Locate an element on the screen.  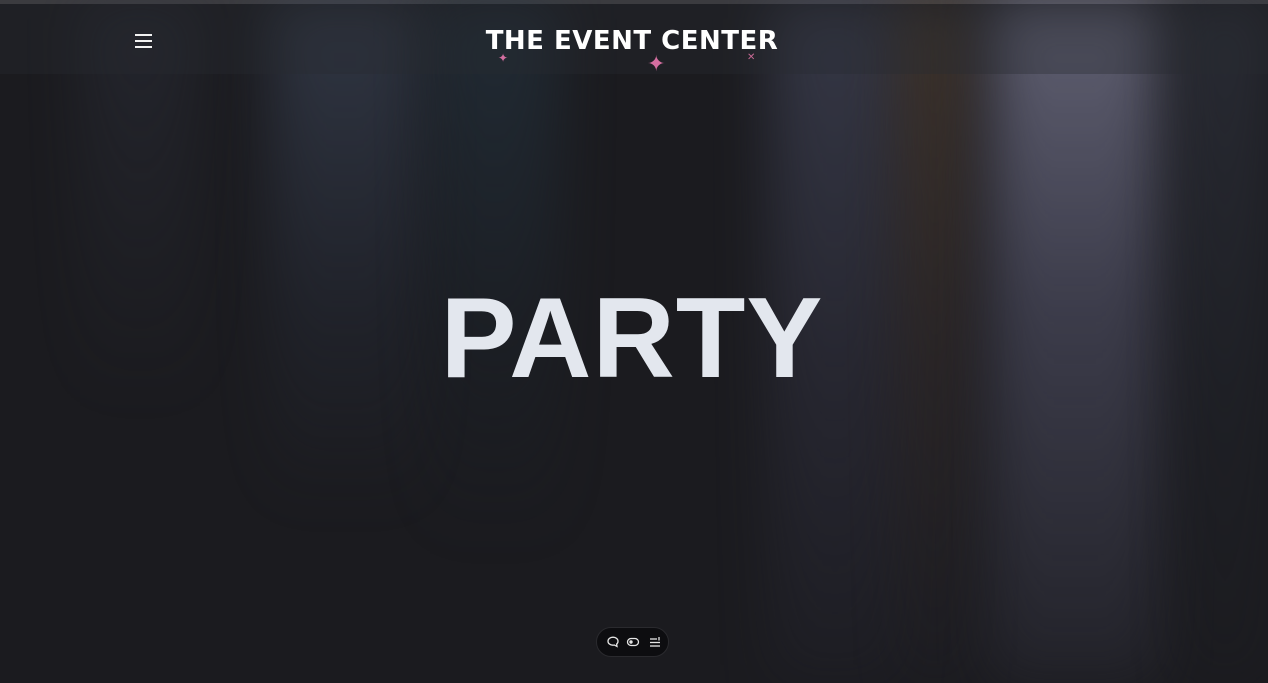
list-settings-icon is located at coordinates (655, 642).